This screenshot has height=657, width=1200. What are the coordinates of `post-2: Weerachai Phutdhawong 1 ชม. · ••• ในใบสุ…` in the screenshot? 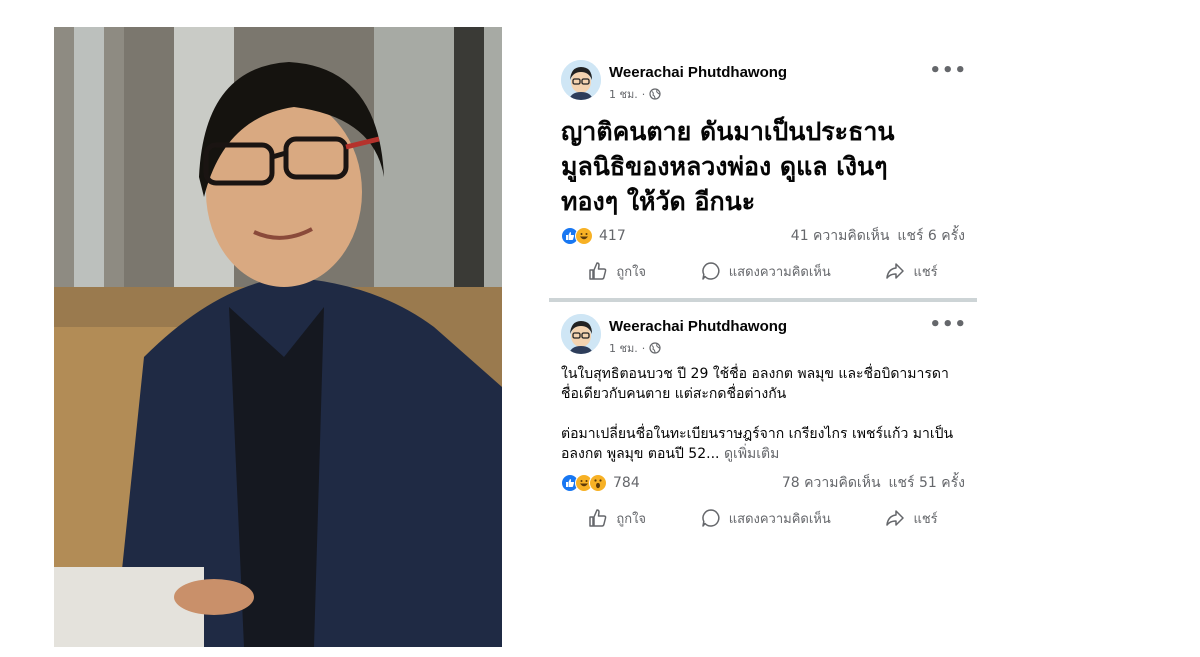 It's located at (763, 426).